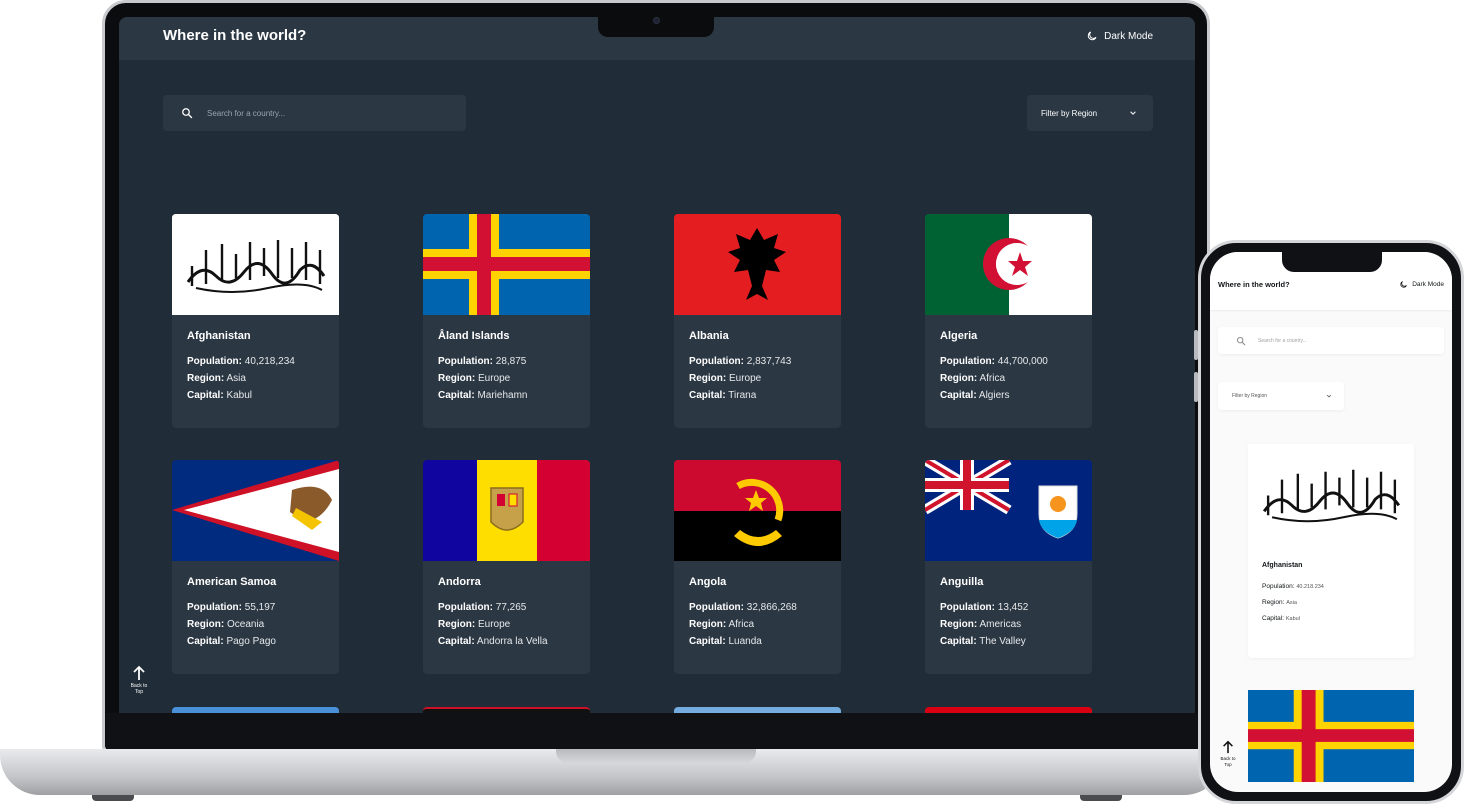 The width and height of the screenshot is (1468, 806). I want to click on capital-row: Capital: Mariehamn, so click(483, 395).